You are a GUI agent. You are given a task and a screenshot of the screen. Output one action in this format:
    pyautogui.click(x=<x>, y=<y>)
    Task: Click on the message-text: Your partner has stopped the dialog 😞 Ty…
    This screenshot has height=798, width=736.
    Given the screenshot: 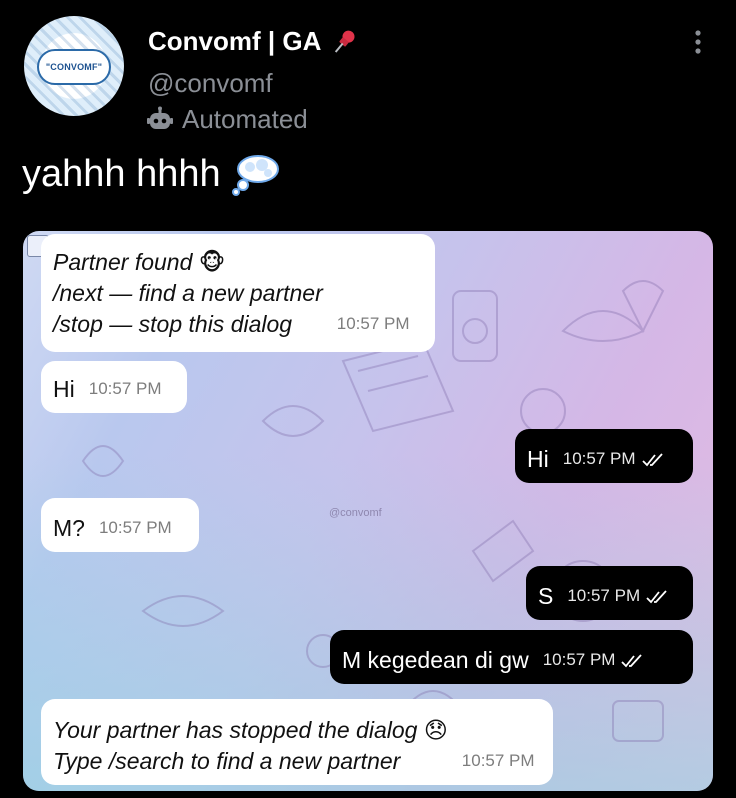 What is the action you would take?
    pyautogui.click(x=250, y=746)
    